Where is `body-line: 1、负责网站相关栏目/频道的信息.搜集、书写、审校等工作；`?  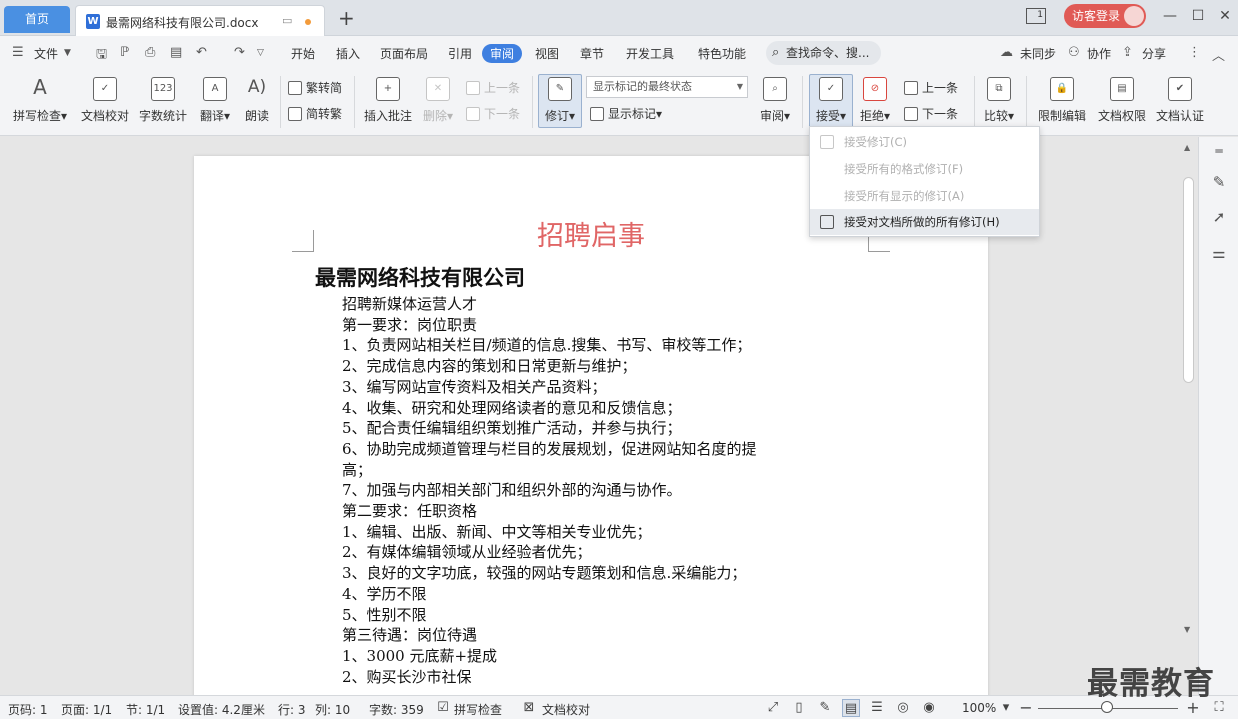 body-line: 1、负责网站相关栏目/频道的信息.搜集、书写、审校等工作； is located at coordinates (577, 345).